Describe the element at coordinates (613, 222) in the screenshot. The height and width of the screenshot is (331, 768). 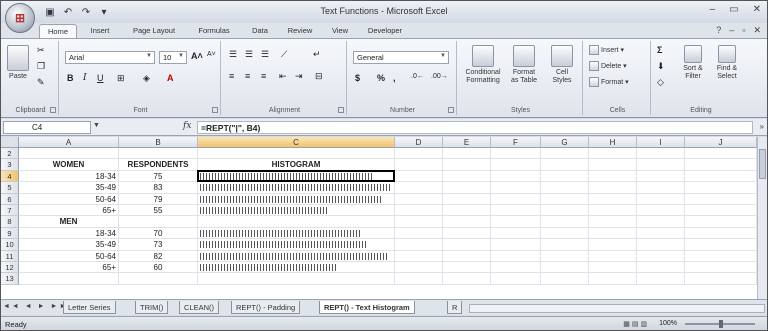
I see `cell-h8` at that location.